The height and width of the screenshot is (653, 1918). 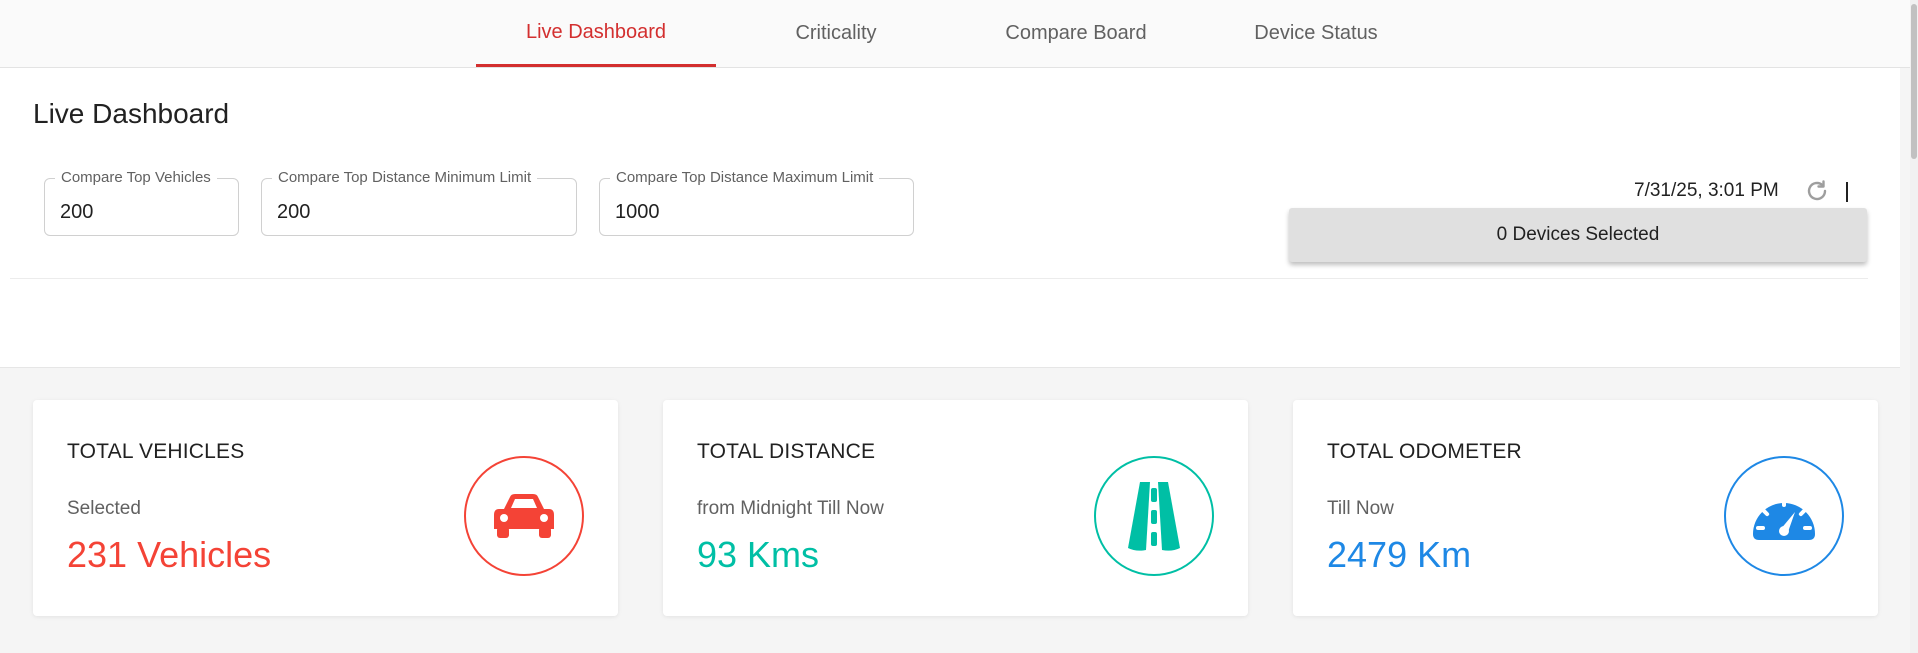 I want to click on card-subtitle: Selected, so click(x=104, y=508).